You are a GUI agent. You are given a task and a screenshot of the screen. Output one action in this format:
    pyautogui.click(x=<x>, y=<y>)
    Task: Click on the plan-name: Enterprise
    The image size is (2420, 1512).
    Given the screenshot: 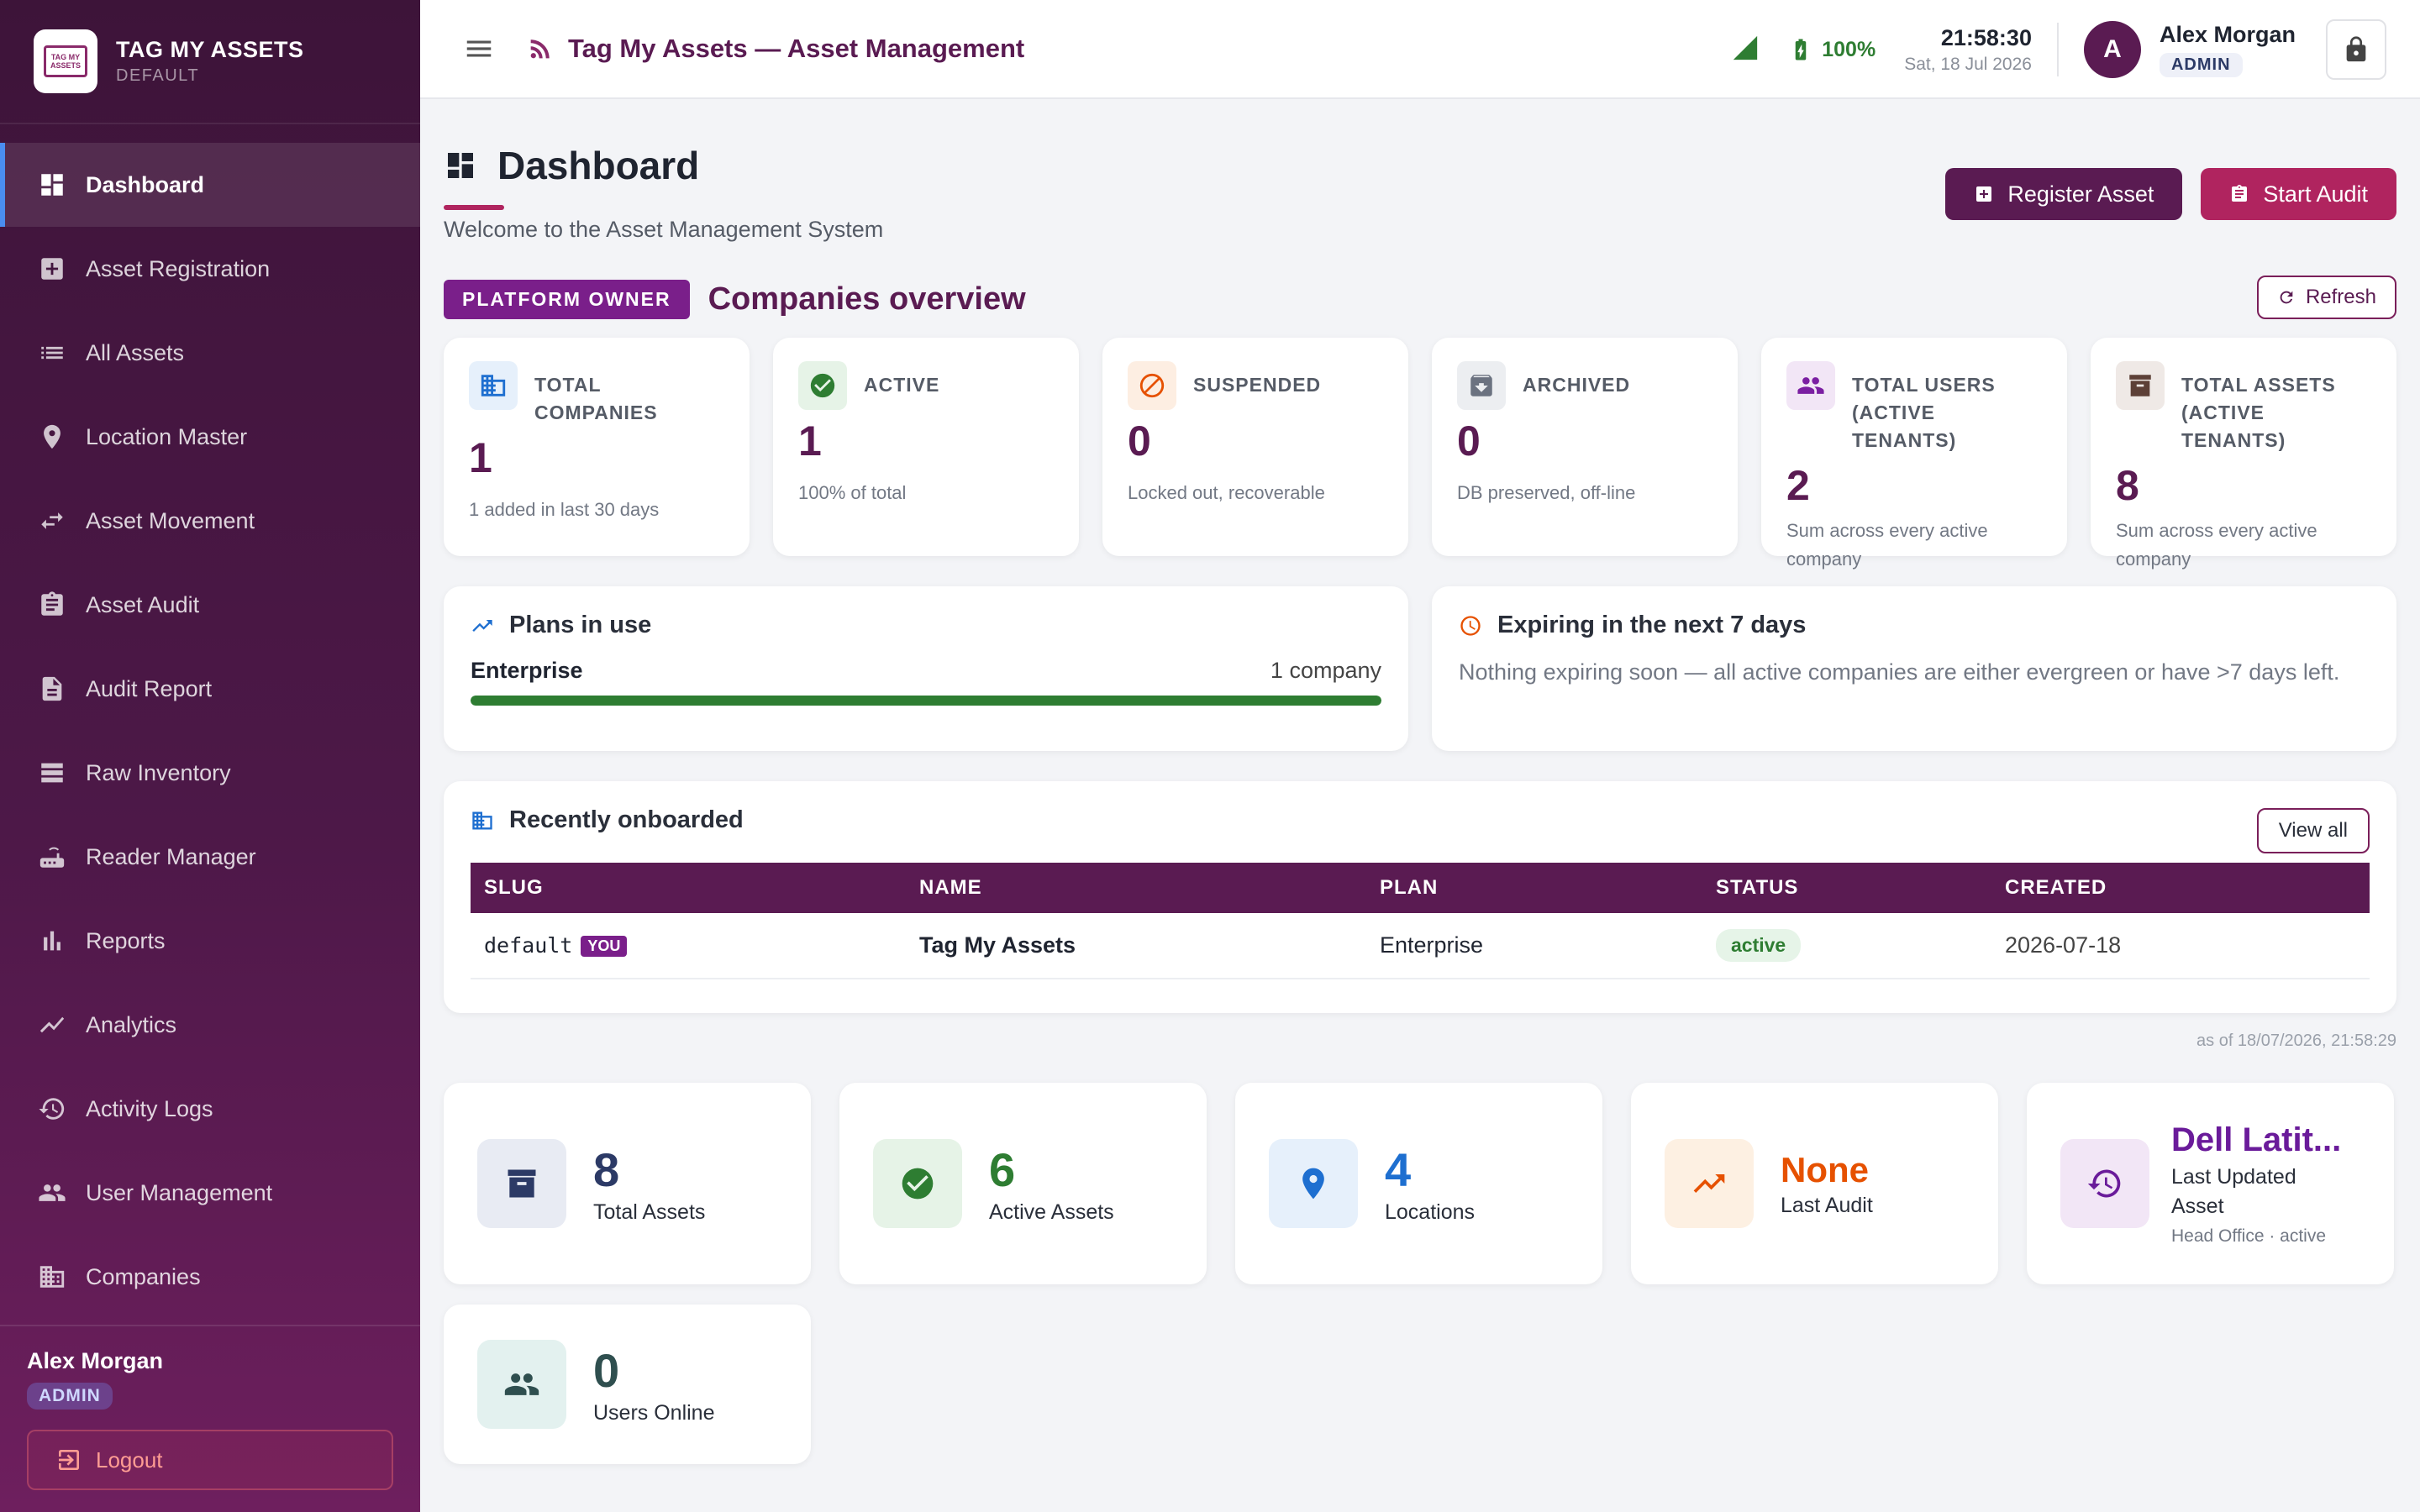 What is the action you would take?
    pyautogui.click(x=527, y=670)
    